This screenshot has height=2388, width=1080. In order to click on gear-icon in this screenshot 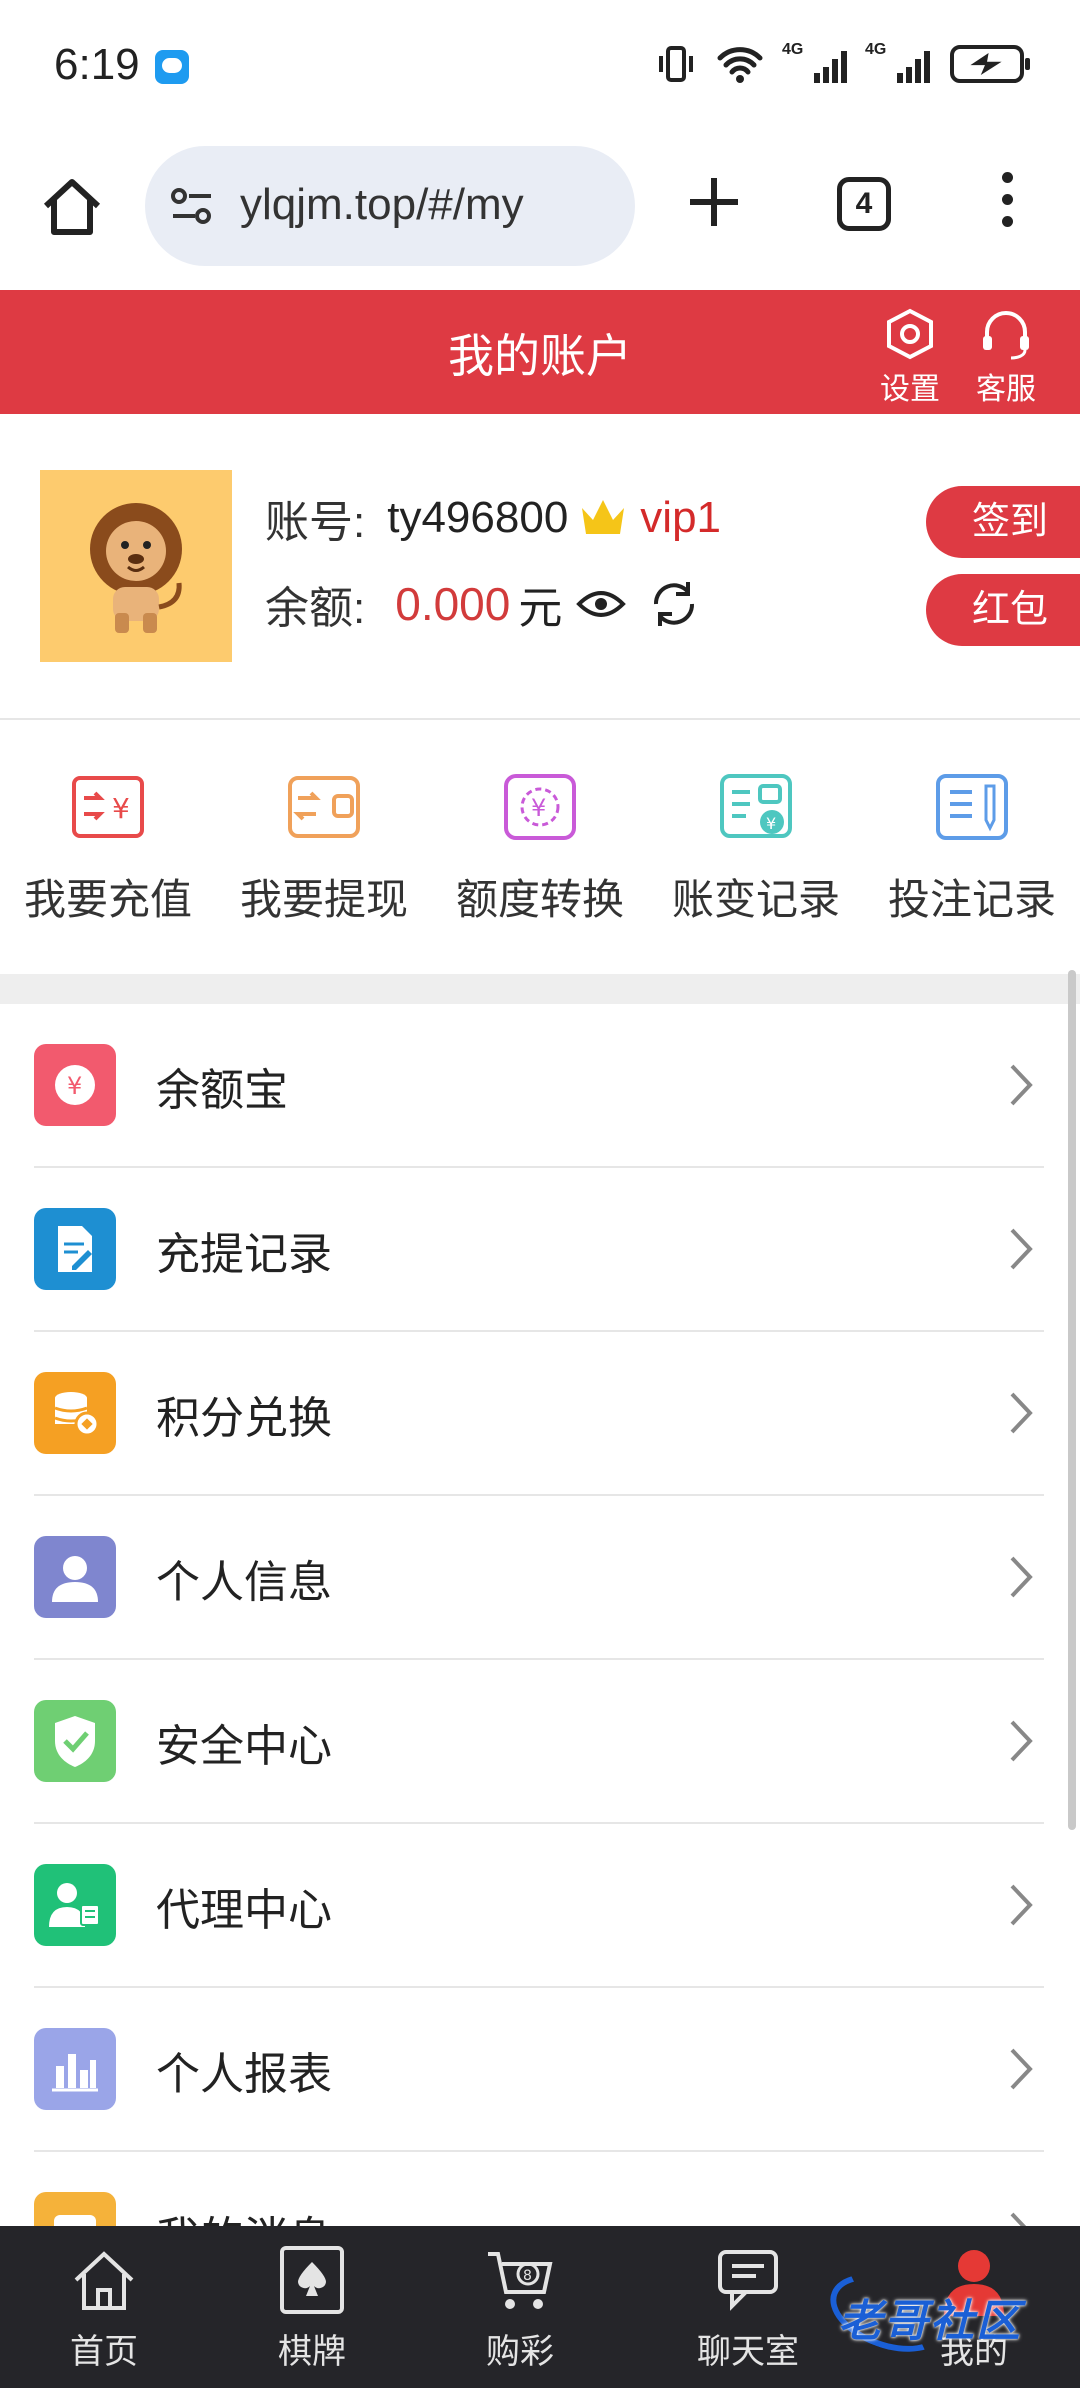, I will do `click(910, 334)`.